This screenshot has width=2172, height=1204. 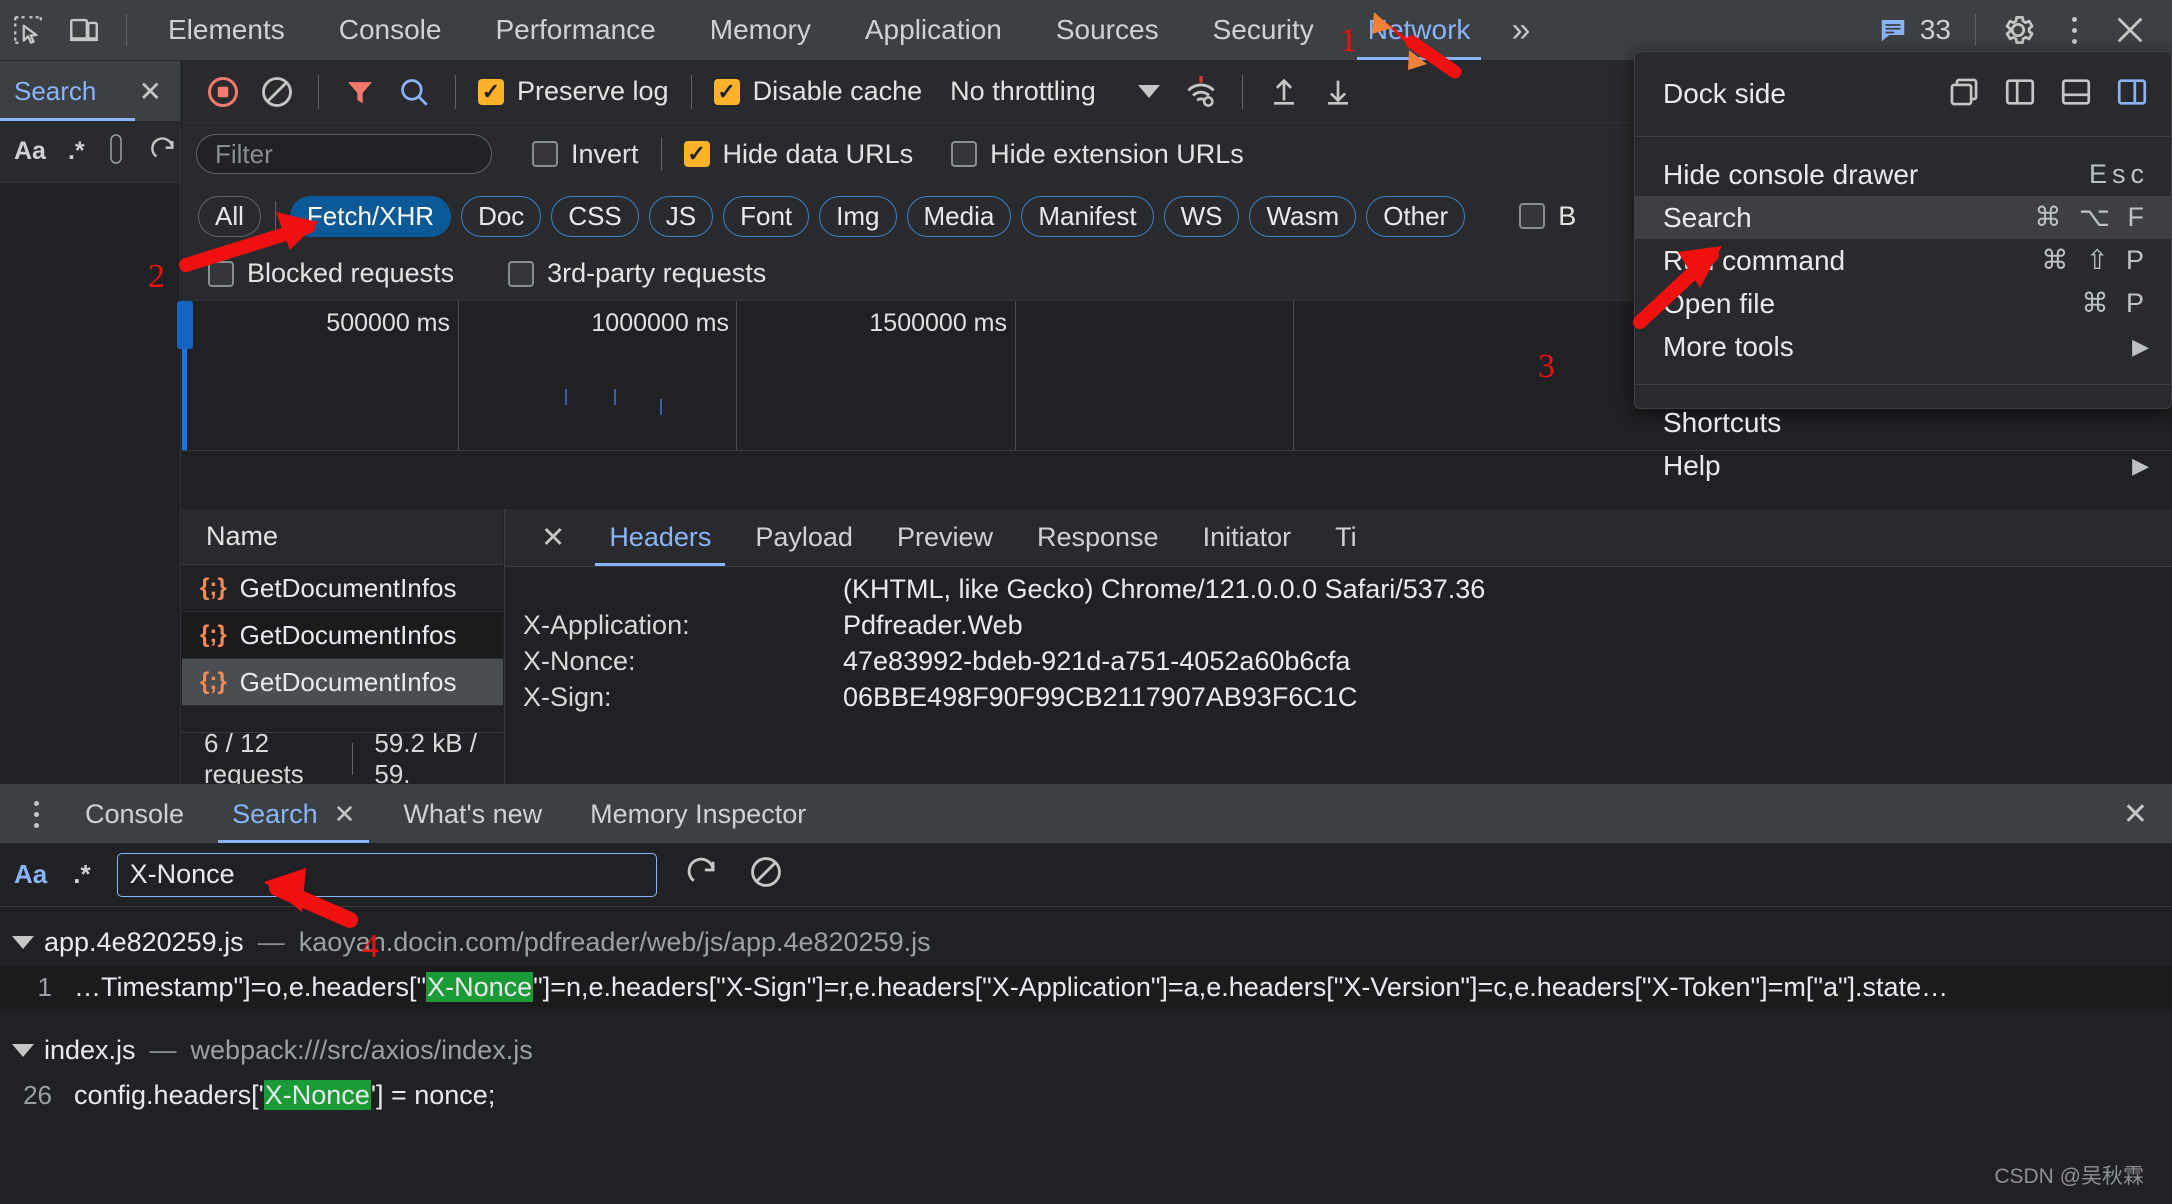 What do you see at coordinates (1107, 30) in the screenshot?
I see `tab-sources: Sources` at bounding box center [1107, 30].